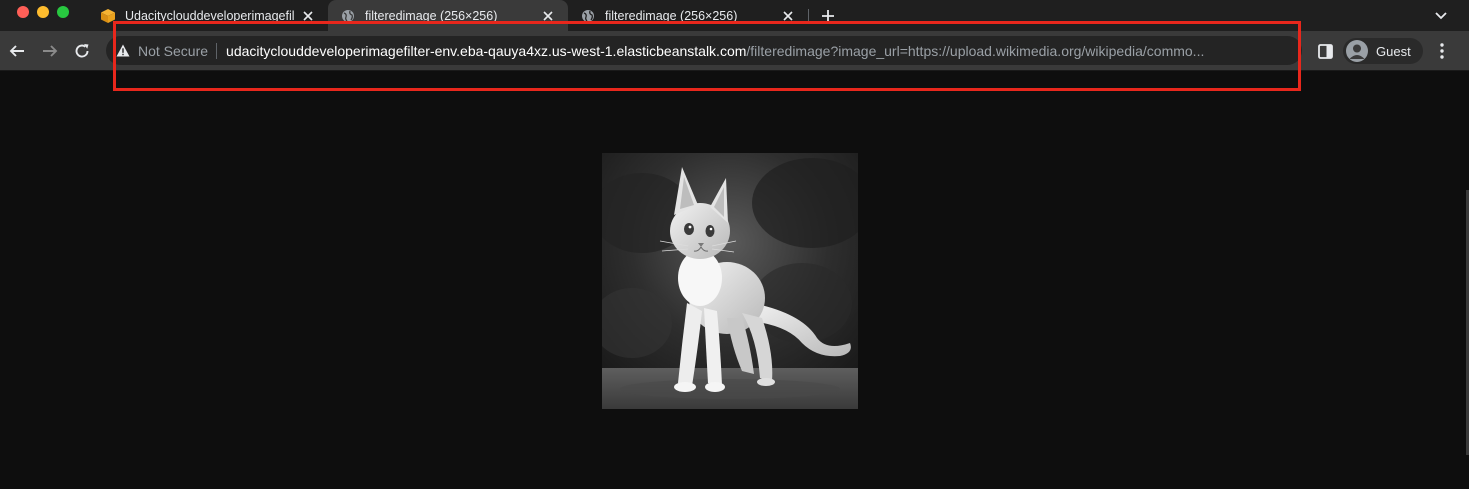 This screenshot has height=489, width=1469. Describe the element at coordinates (23, 12) in the screenshot. I see `window-close-button` at that location.